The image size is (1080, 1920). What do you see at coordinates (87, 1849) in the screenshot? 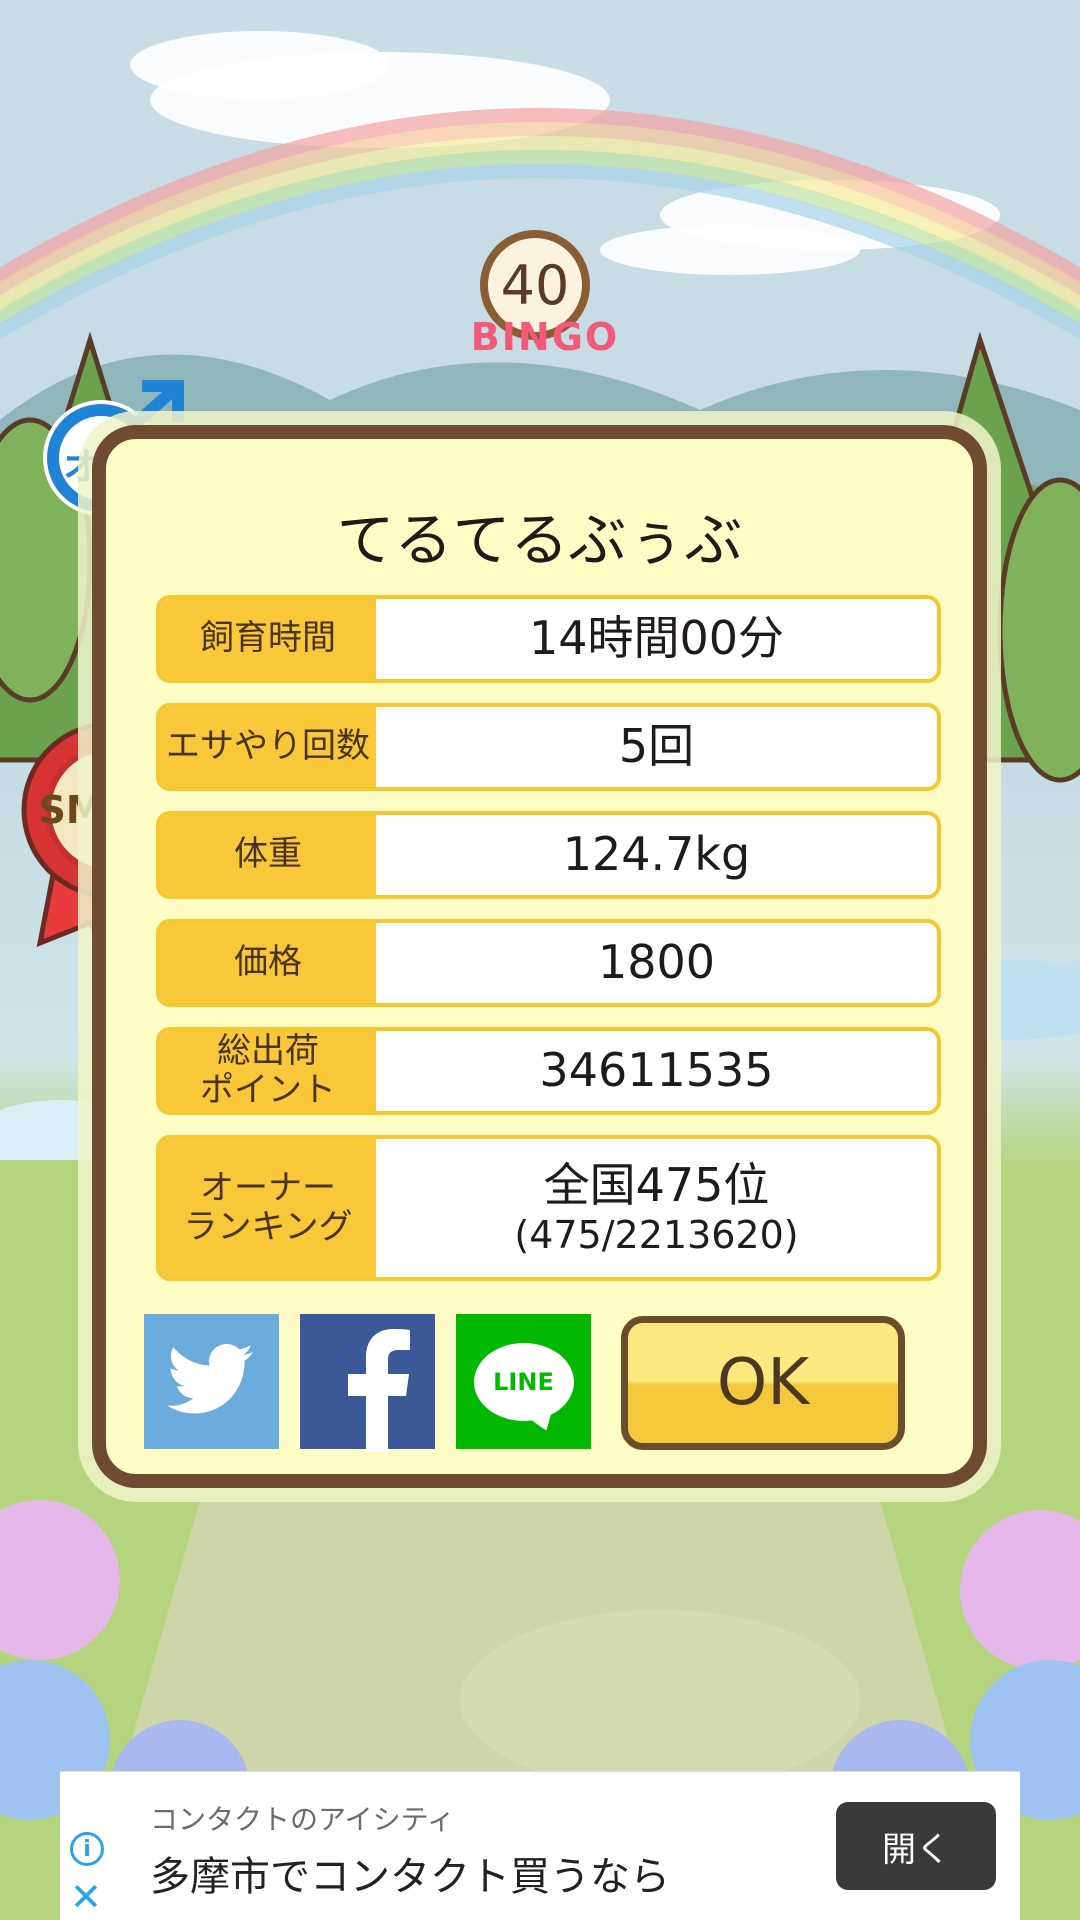
I see `info-icon: i` at bounding box center [87, 1849].